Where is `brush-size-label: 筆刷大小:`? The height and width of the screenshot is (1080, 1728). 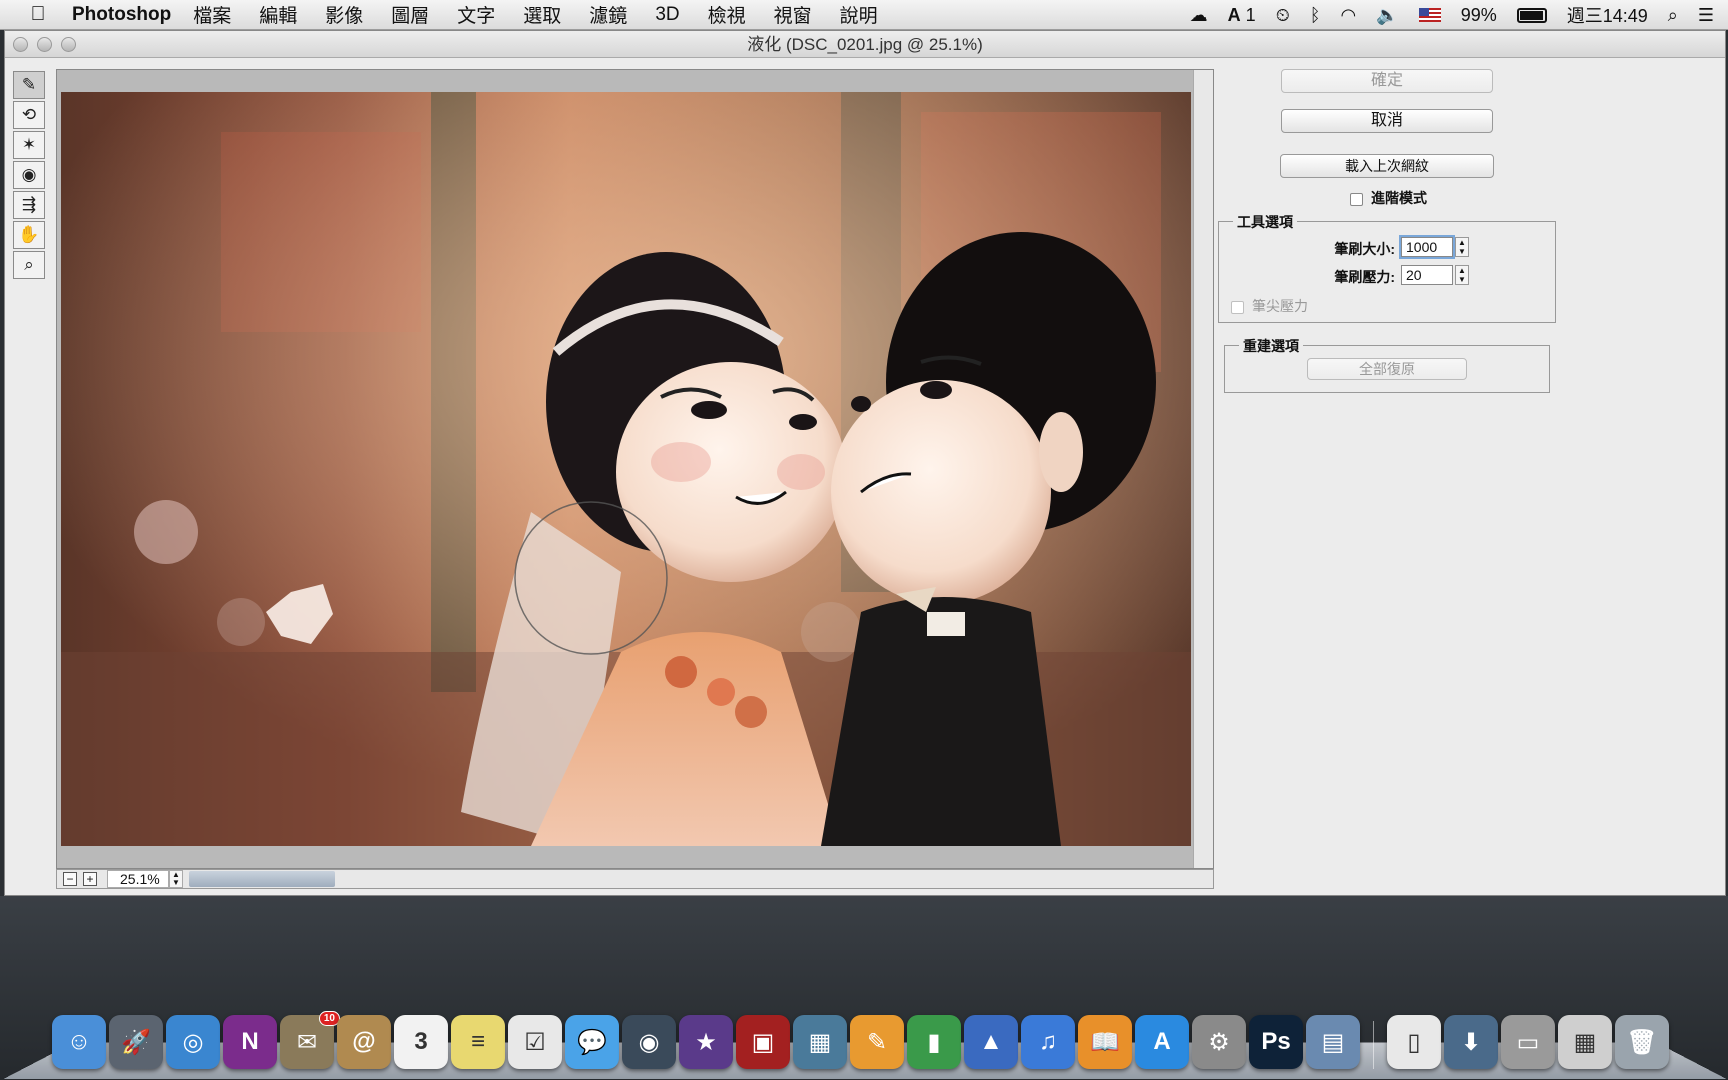 brush-size-label: 筆刷大小: is located at coordinates (1364, 249).